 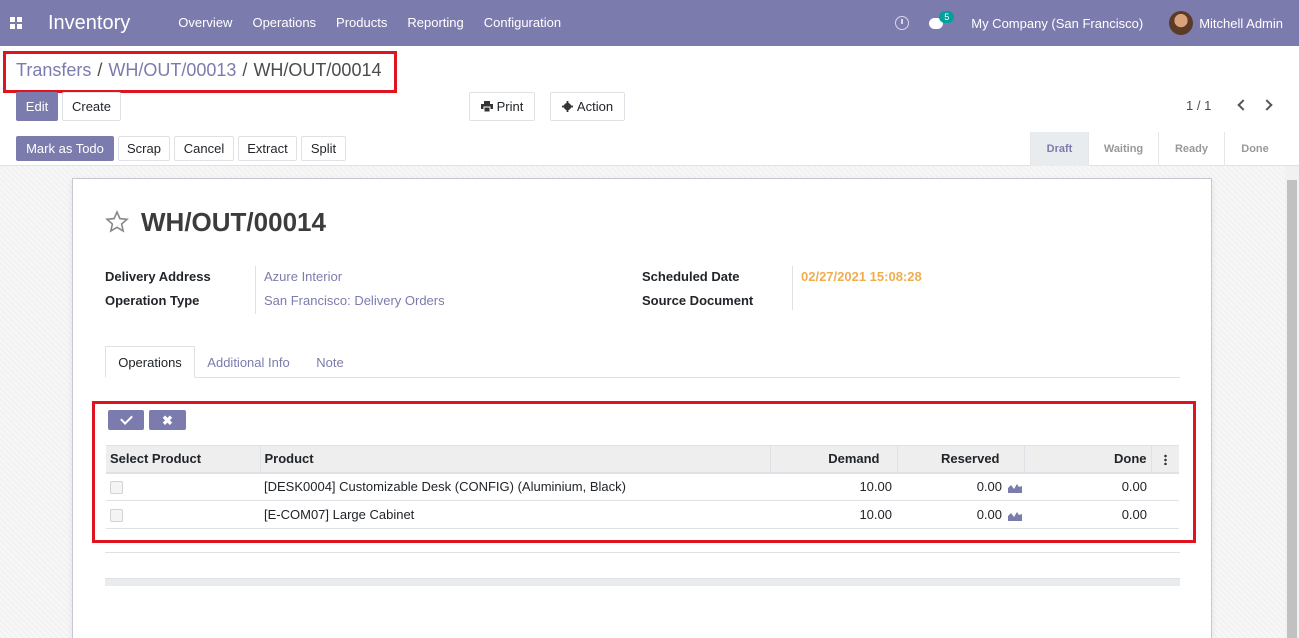 I want to click on scrap-button: Scrap, so click(x=144, y=148).